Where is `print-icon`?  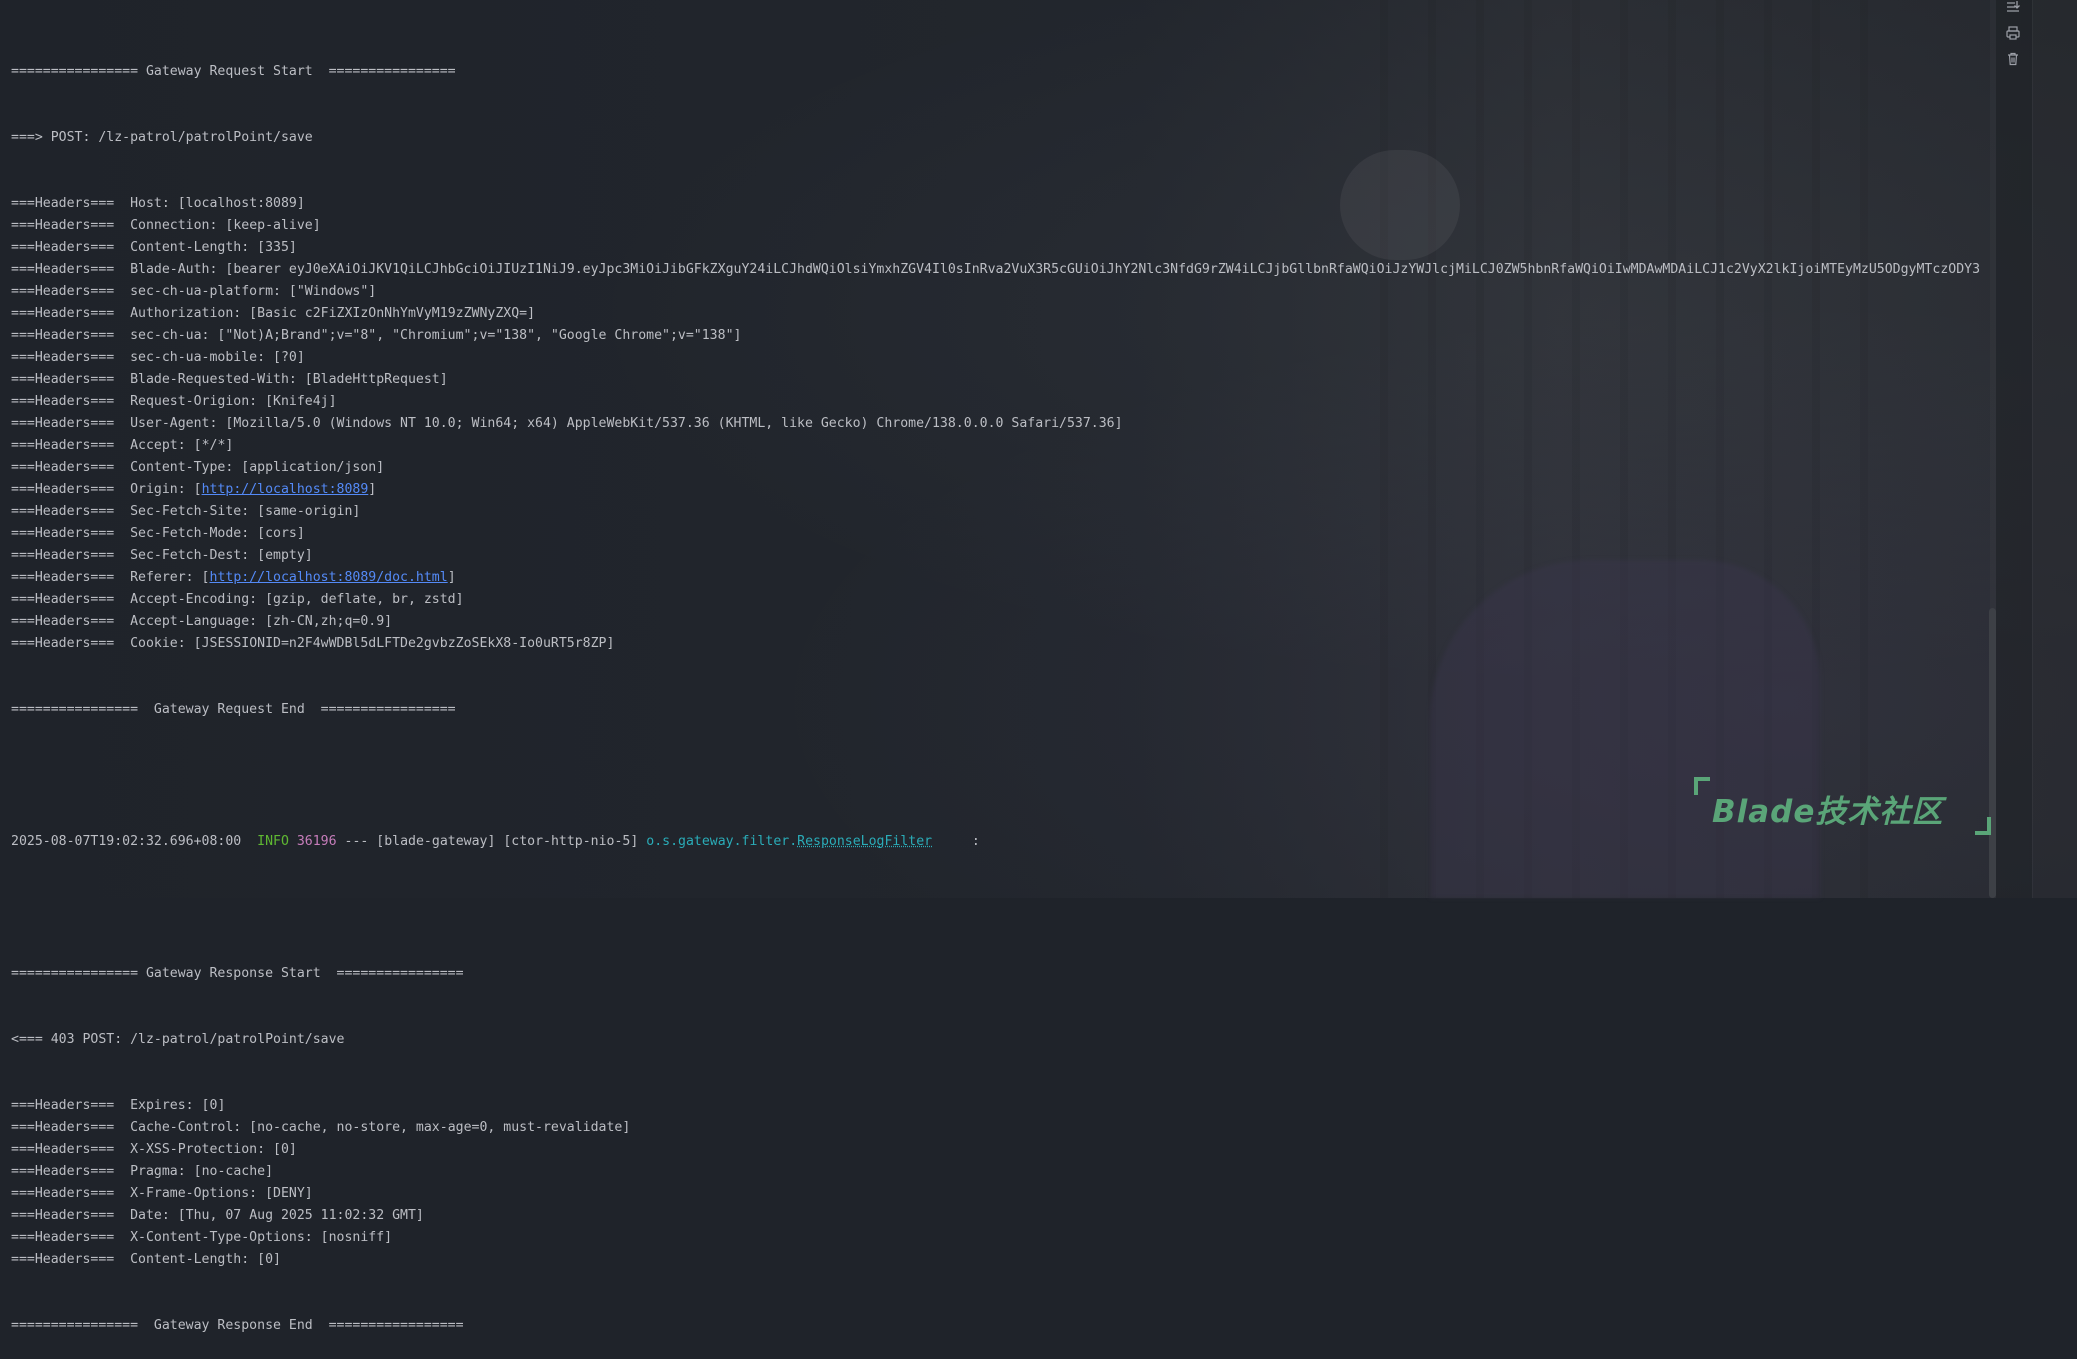
print-icon is located at coordinates (2013, 33).